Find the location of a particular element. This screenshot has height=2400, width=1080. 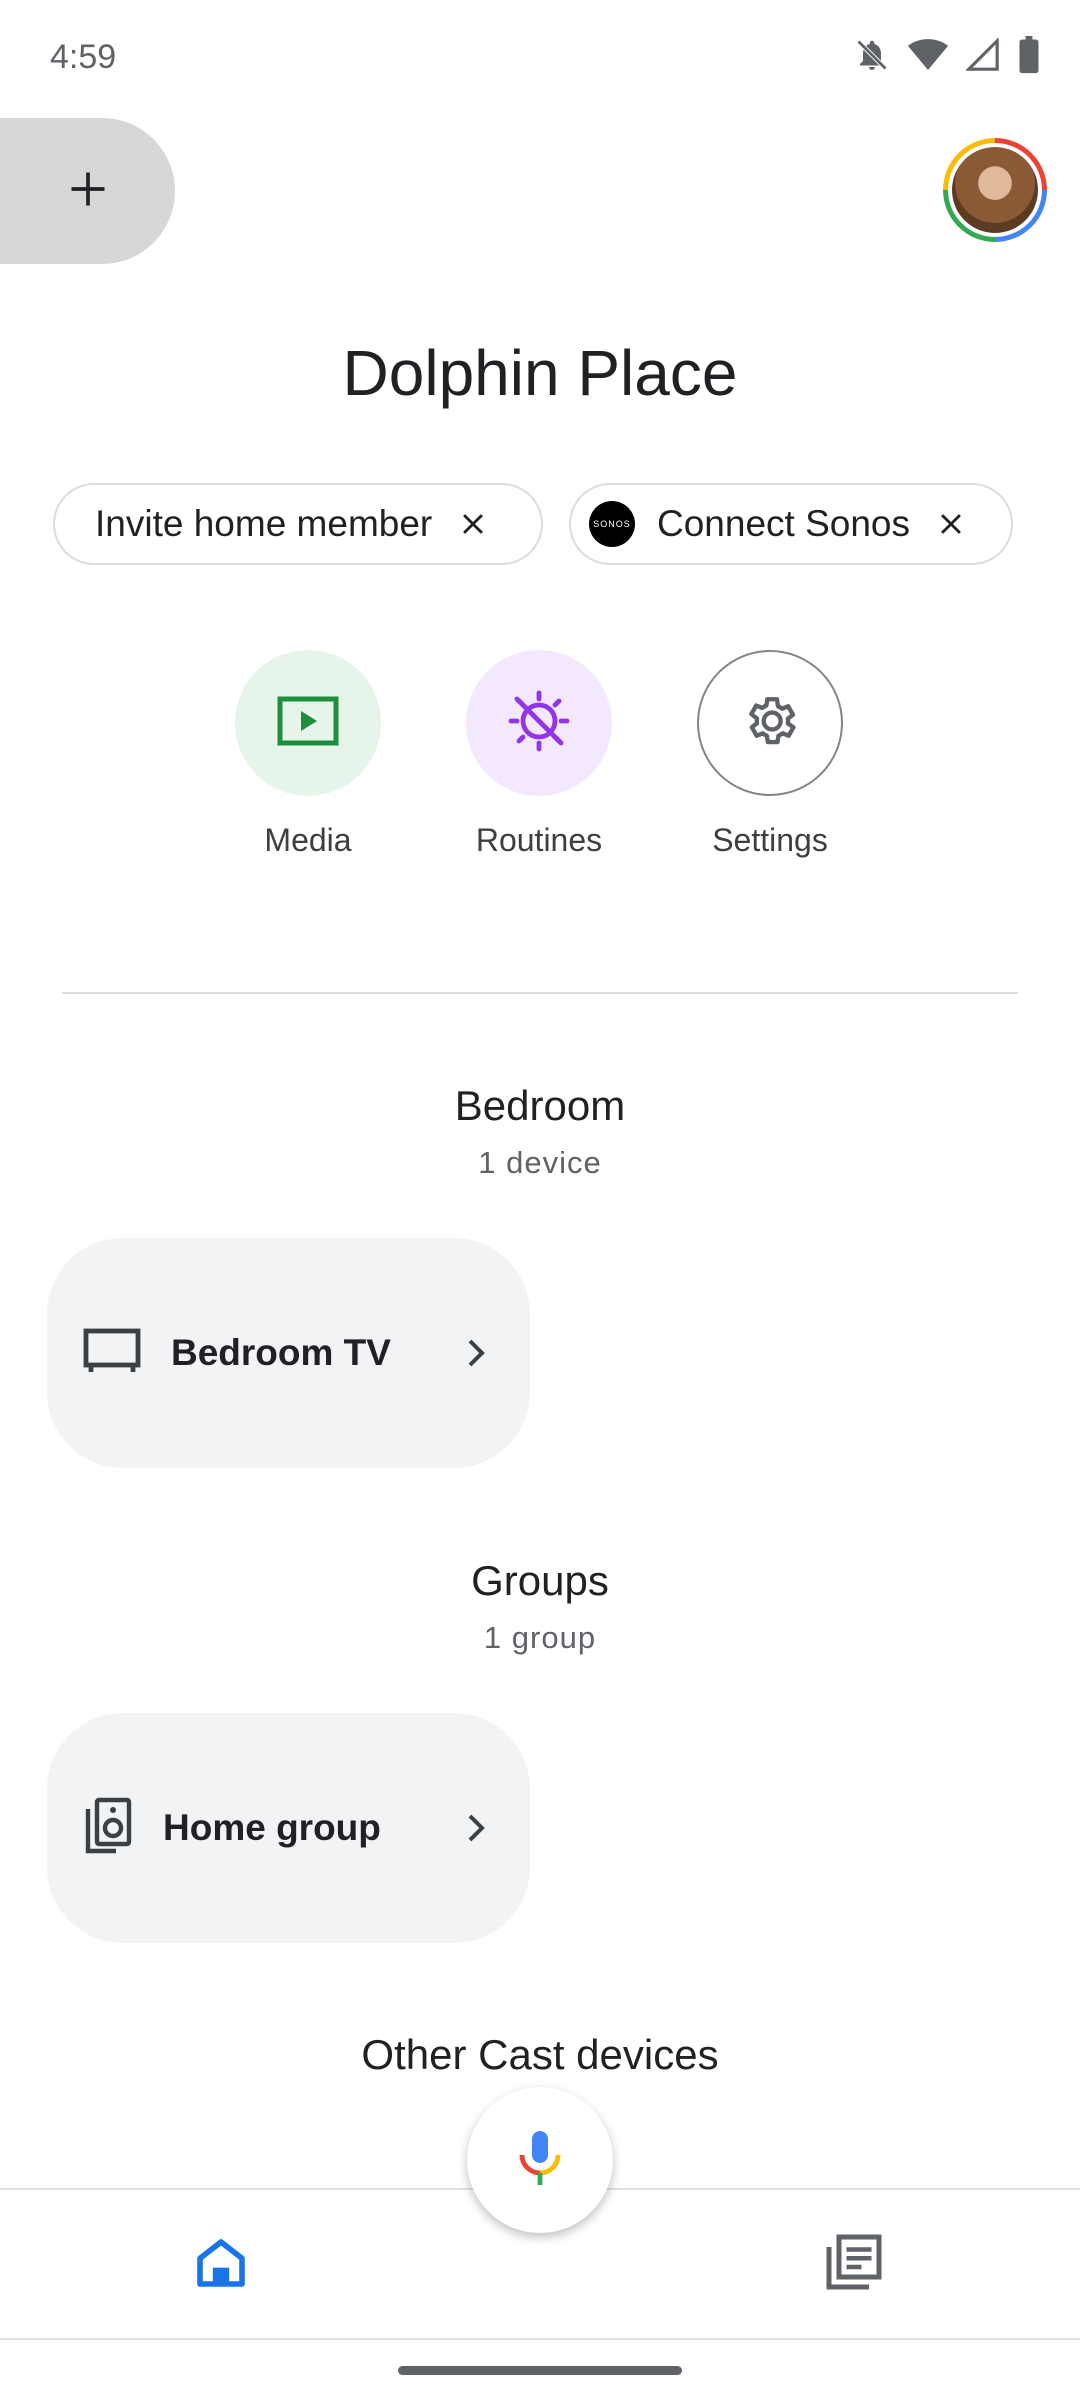

section-title-other-cast: Other Cast devices is located at coordinates (540, 2054).